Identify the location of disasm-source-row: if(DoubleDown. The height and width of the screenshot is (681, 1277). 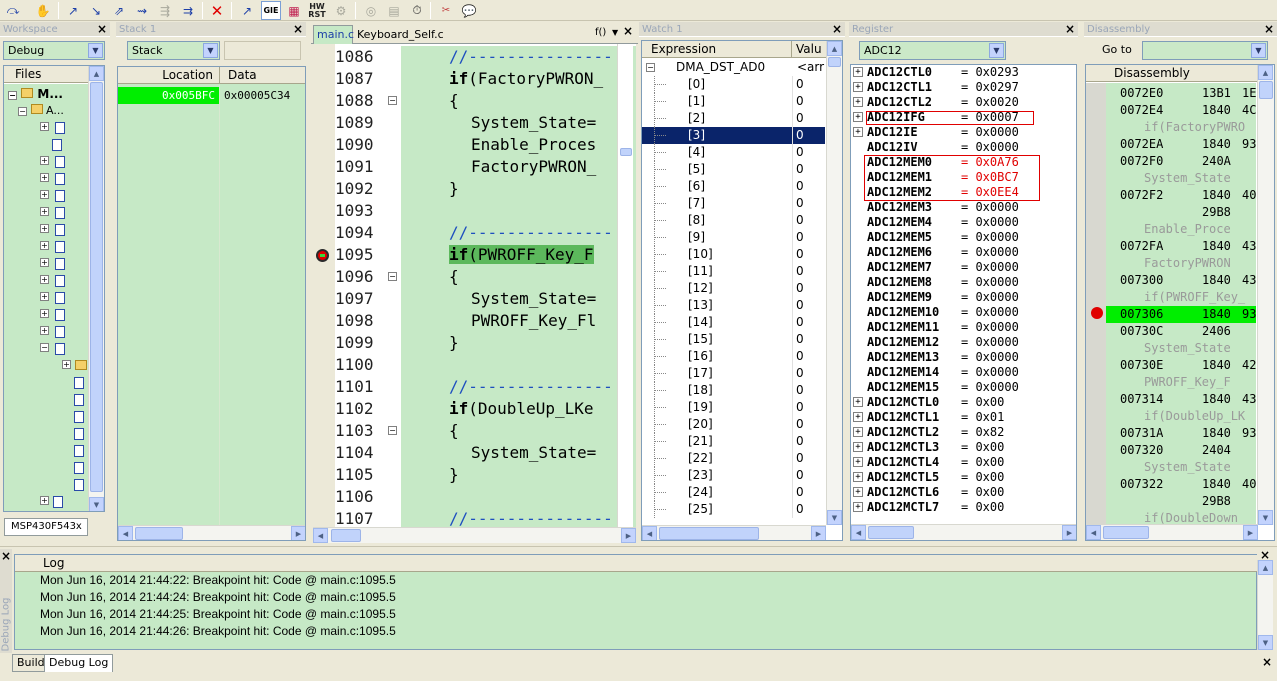
(1181, 518).